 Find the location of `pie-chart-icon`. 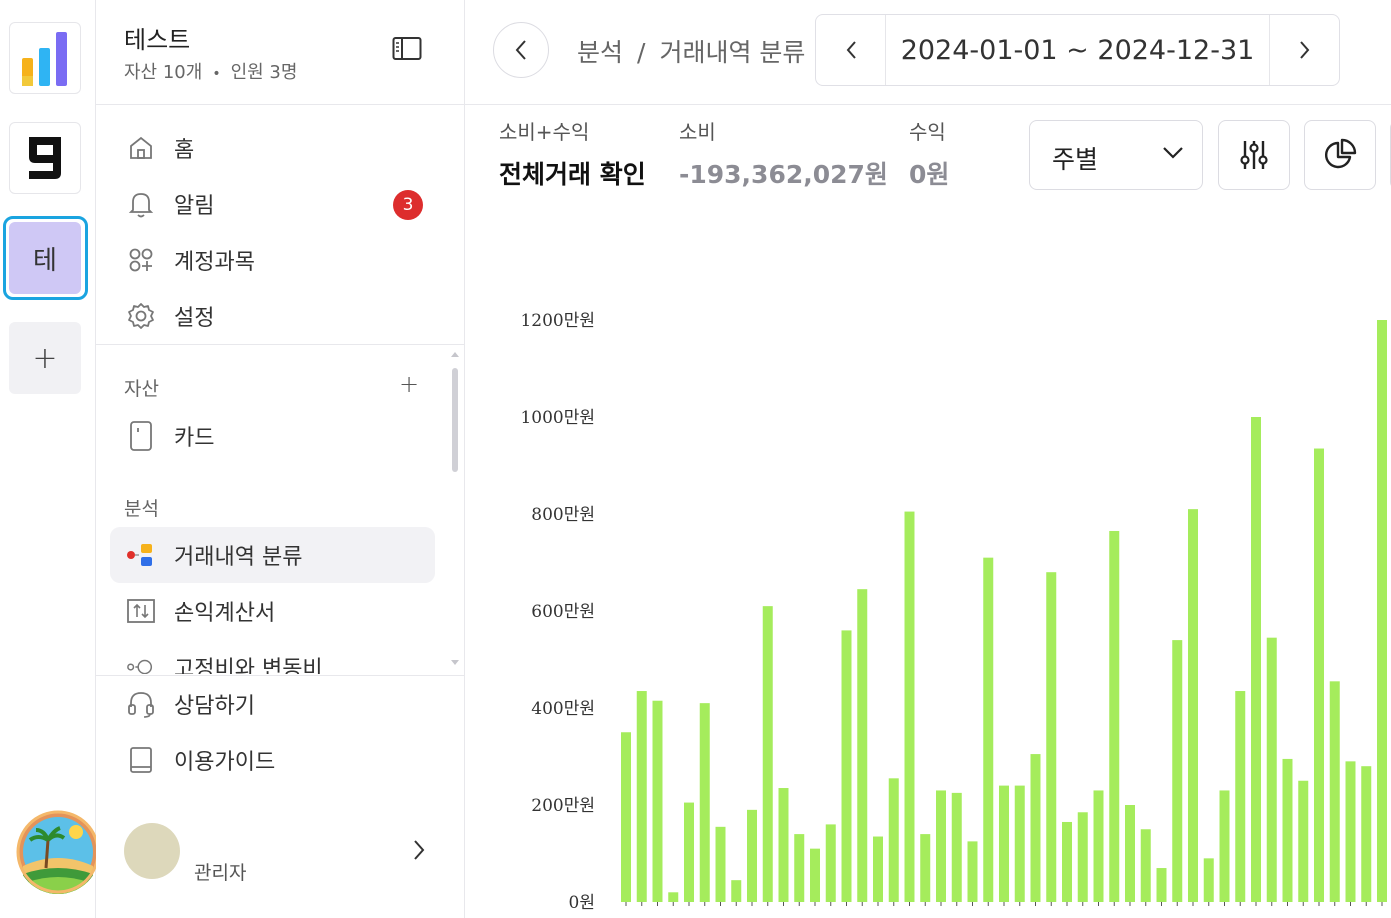

pie-chart-icon is located at coordinates (1341, 153).